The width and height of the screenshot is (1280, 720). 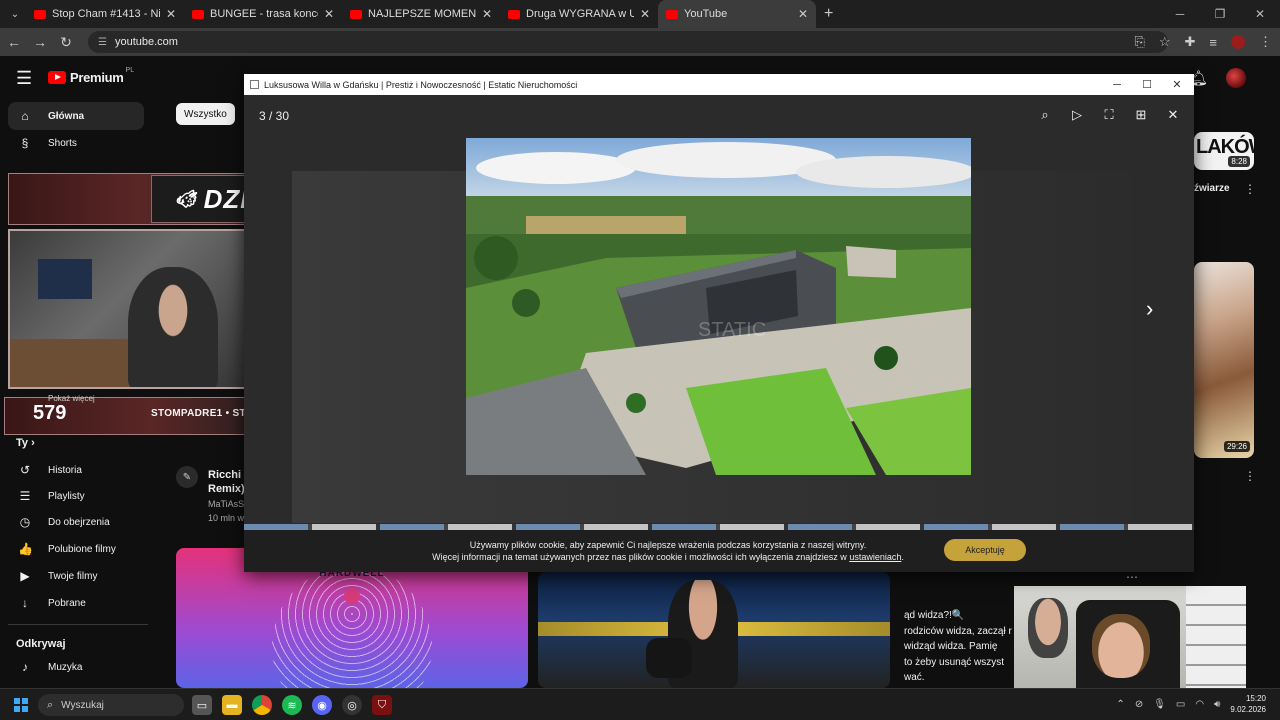 I want to click on sidebar-item-label: Muzyka, so click(x=65, y=667).